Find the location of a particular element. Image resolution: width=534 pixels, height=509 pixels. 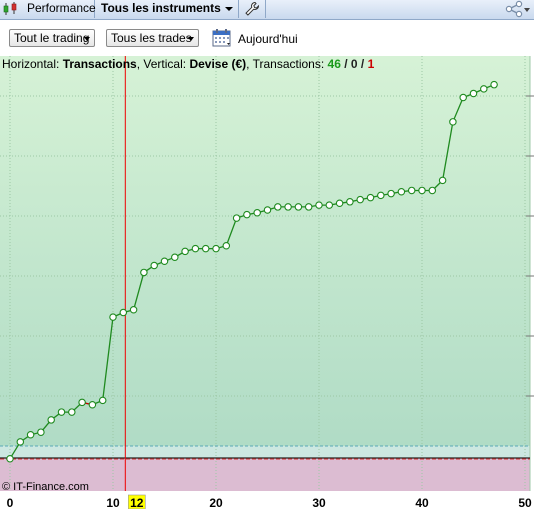

transactions-count: 46 is located at coordinates (334, 64).